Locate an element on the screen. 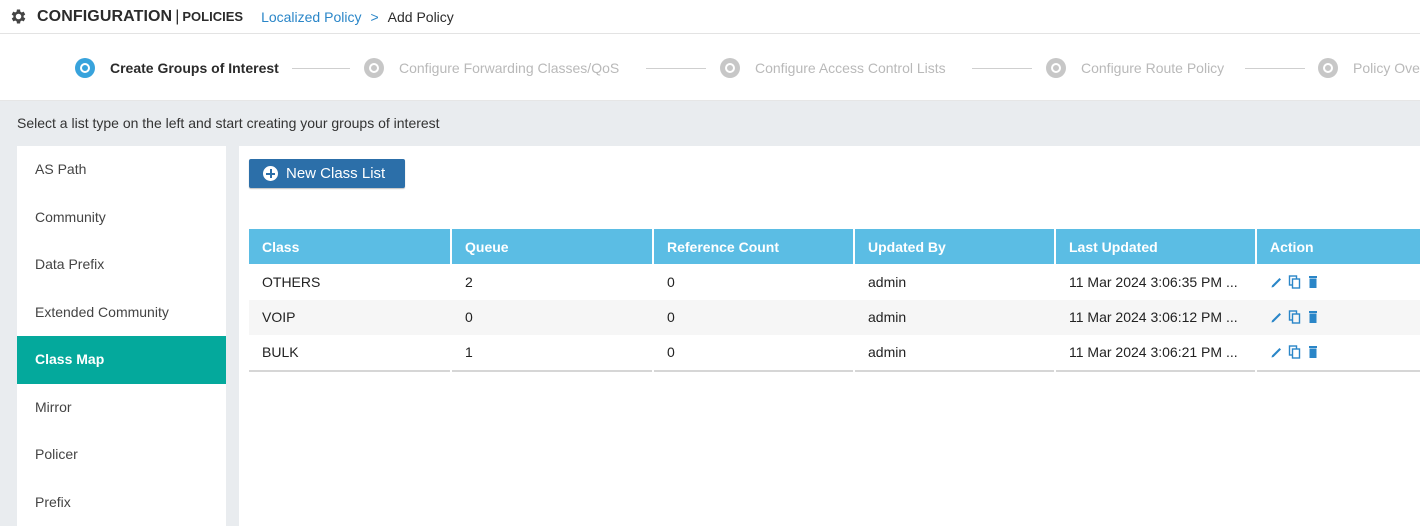 The height and width of the screenshot is (526, 1420). step-label: Configure Access Control Lists is located at coordinates (850, 68).